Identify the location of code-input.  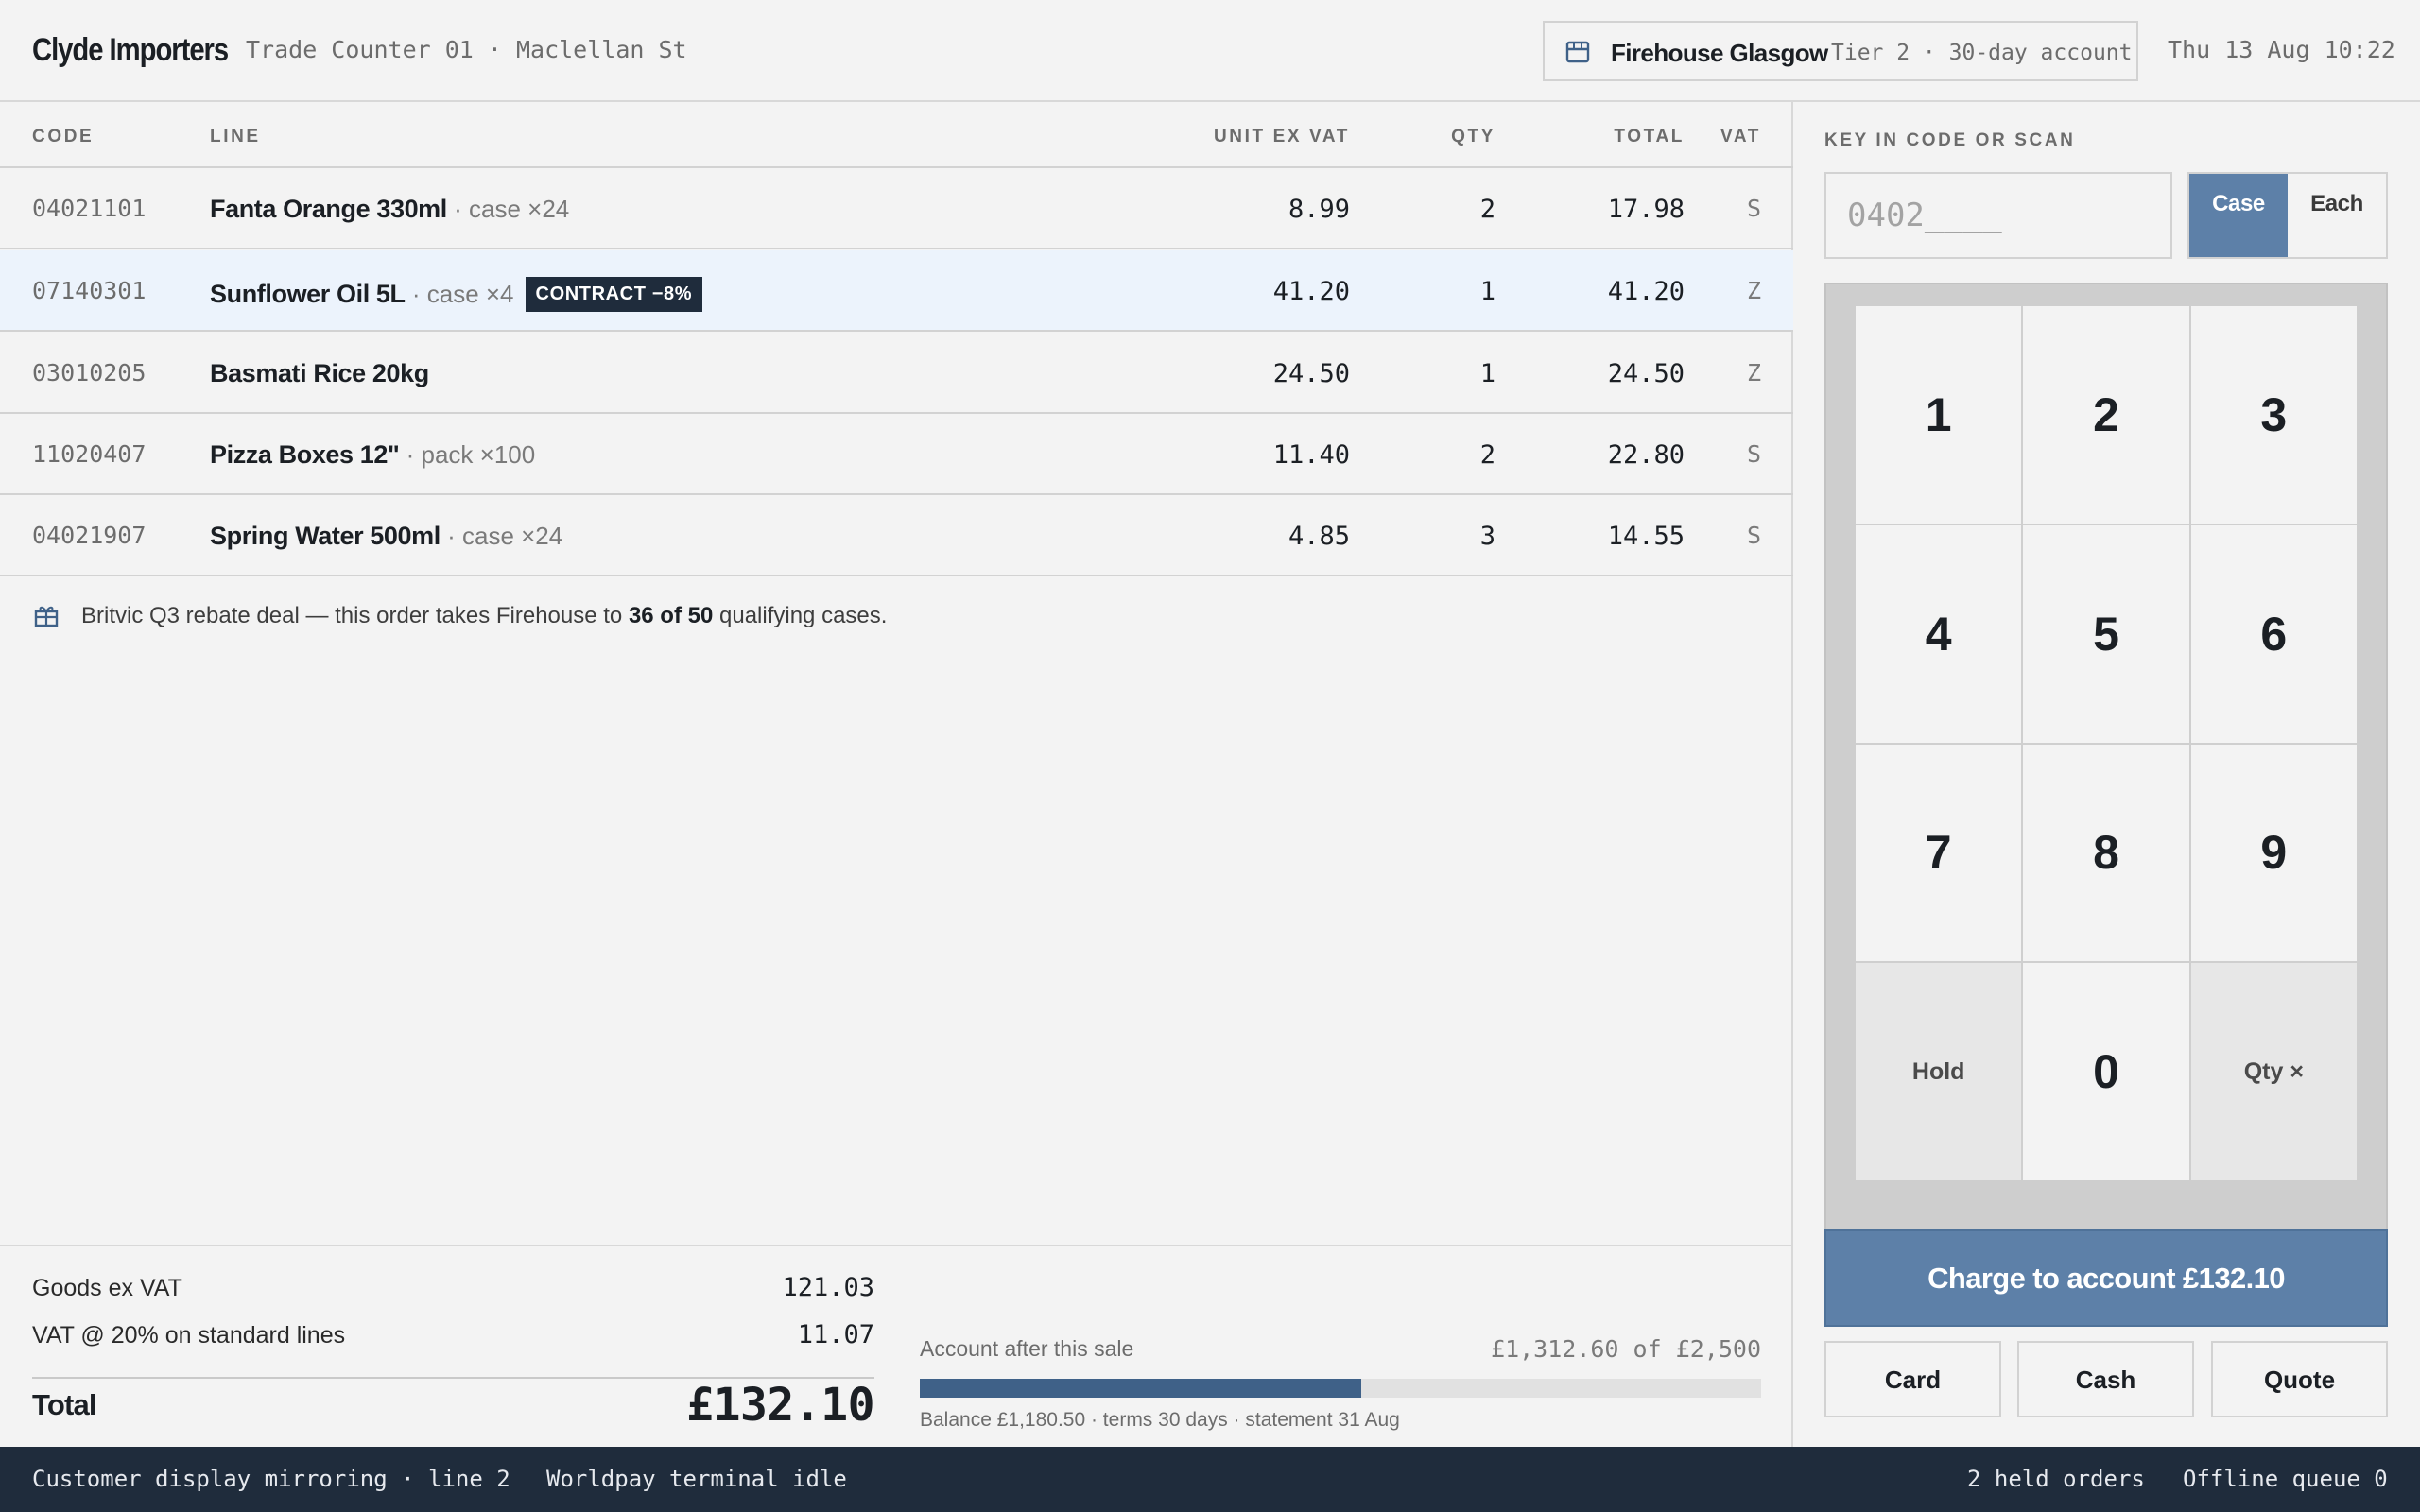
(1998, 215).